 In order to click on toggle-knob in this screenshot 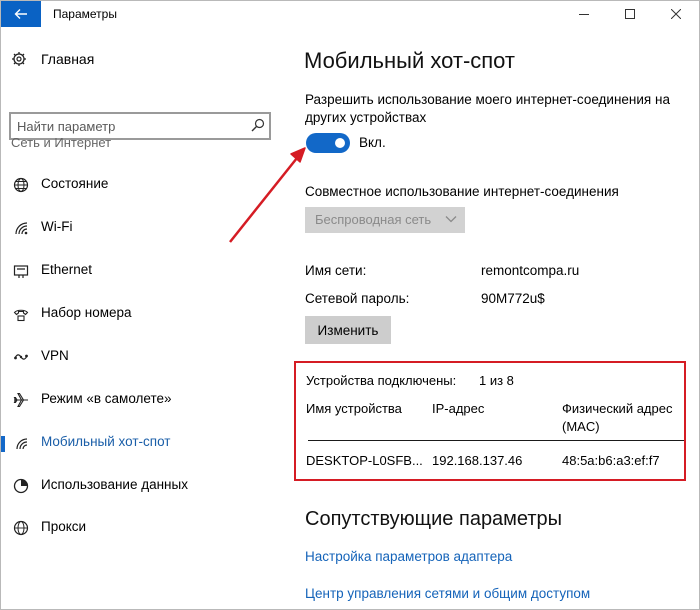, I will do `click(340, 143)`.